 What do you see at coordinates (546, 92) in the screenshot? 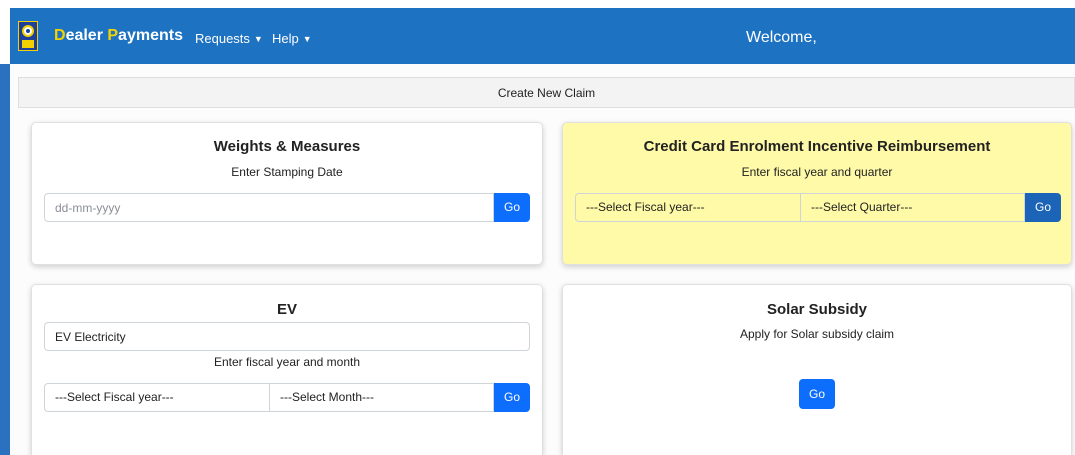
I see `create-claim-header: Create New Claim` at bounding box center [546, 92].